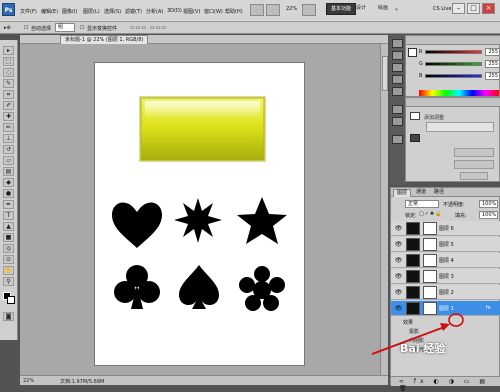  Describe the element at coordinates (423, 348) in the screenshot. I see `watermark-logo: Bai 经验` at that location.